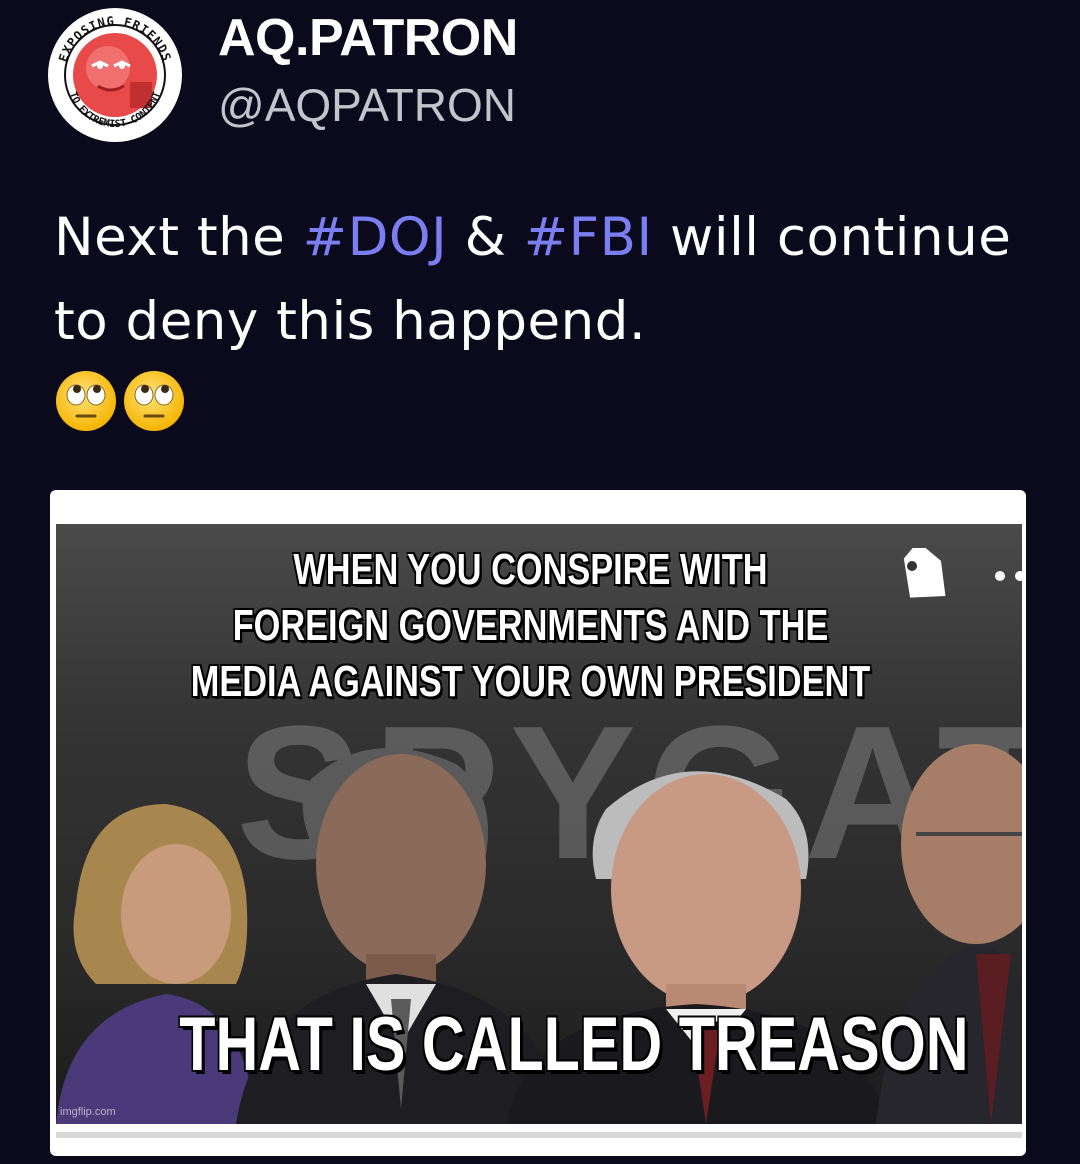  I want to click on avatar-badge-icon: EXPOSING FRIENDS TO EXTREMIST CONTENT, so click(115, 75).